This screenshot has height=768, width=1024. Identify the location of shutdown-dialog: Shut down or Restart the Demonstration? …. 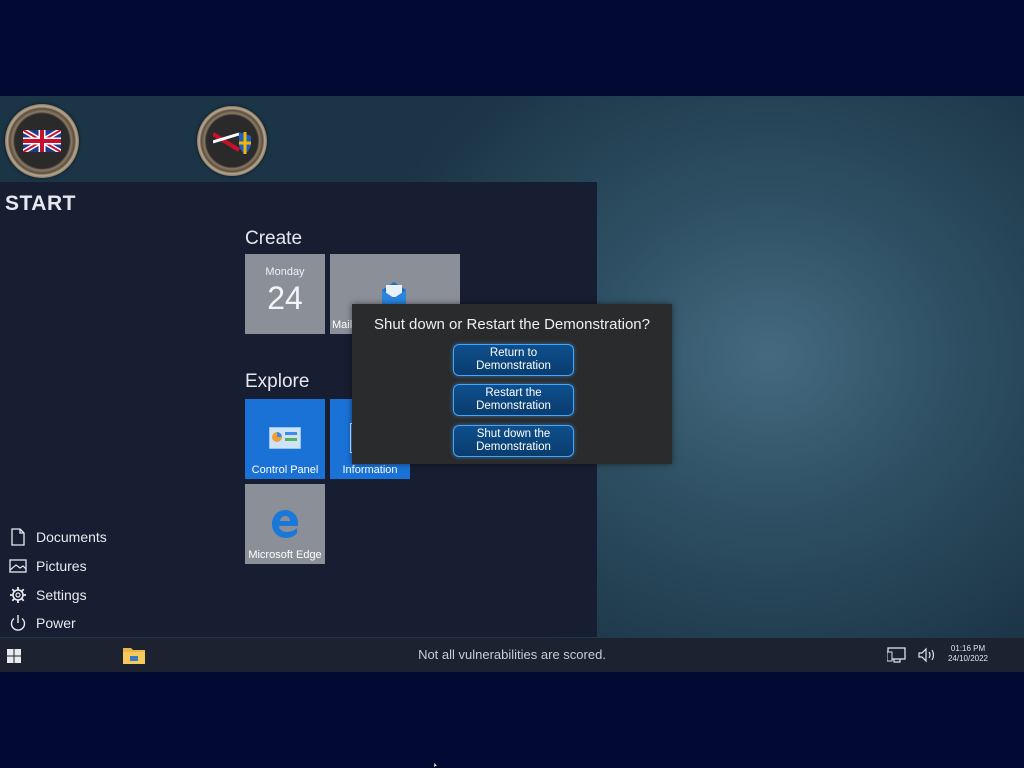
(512, 384).